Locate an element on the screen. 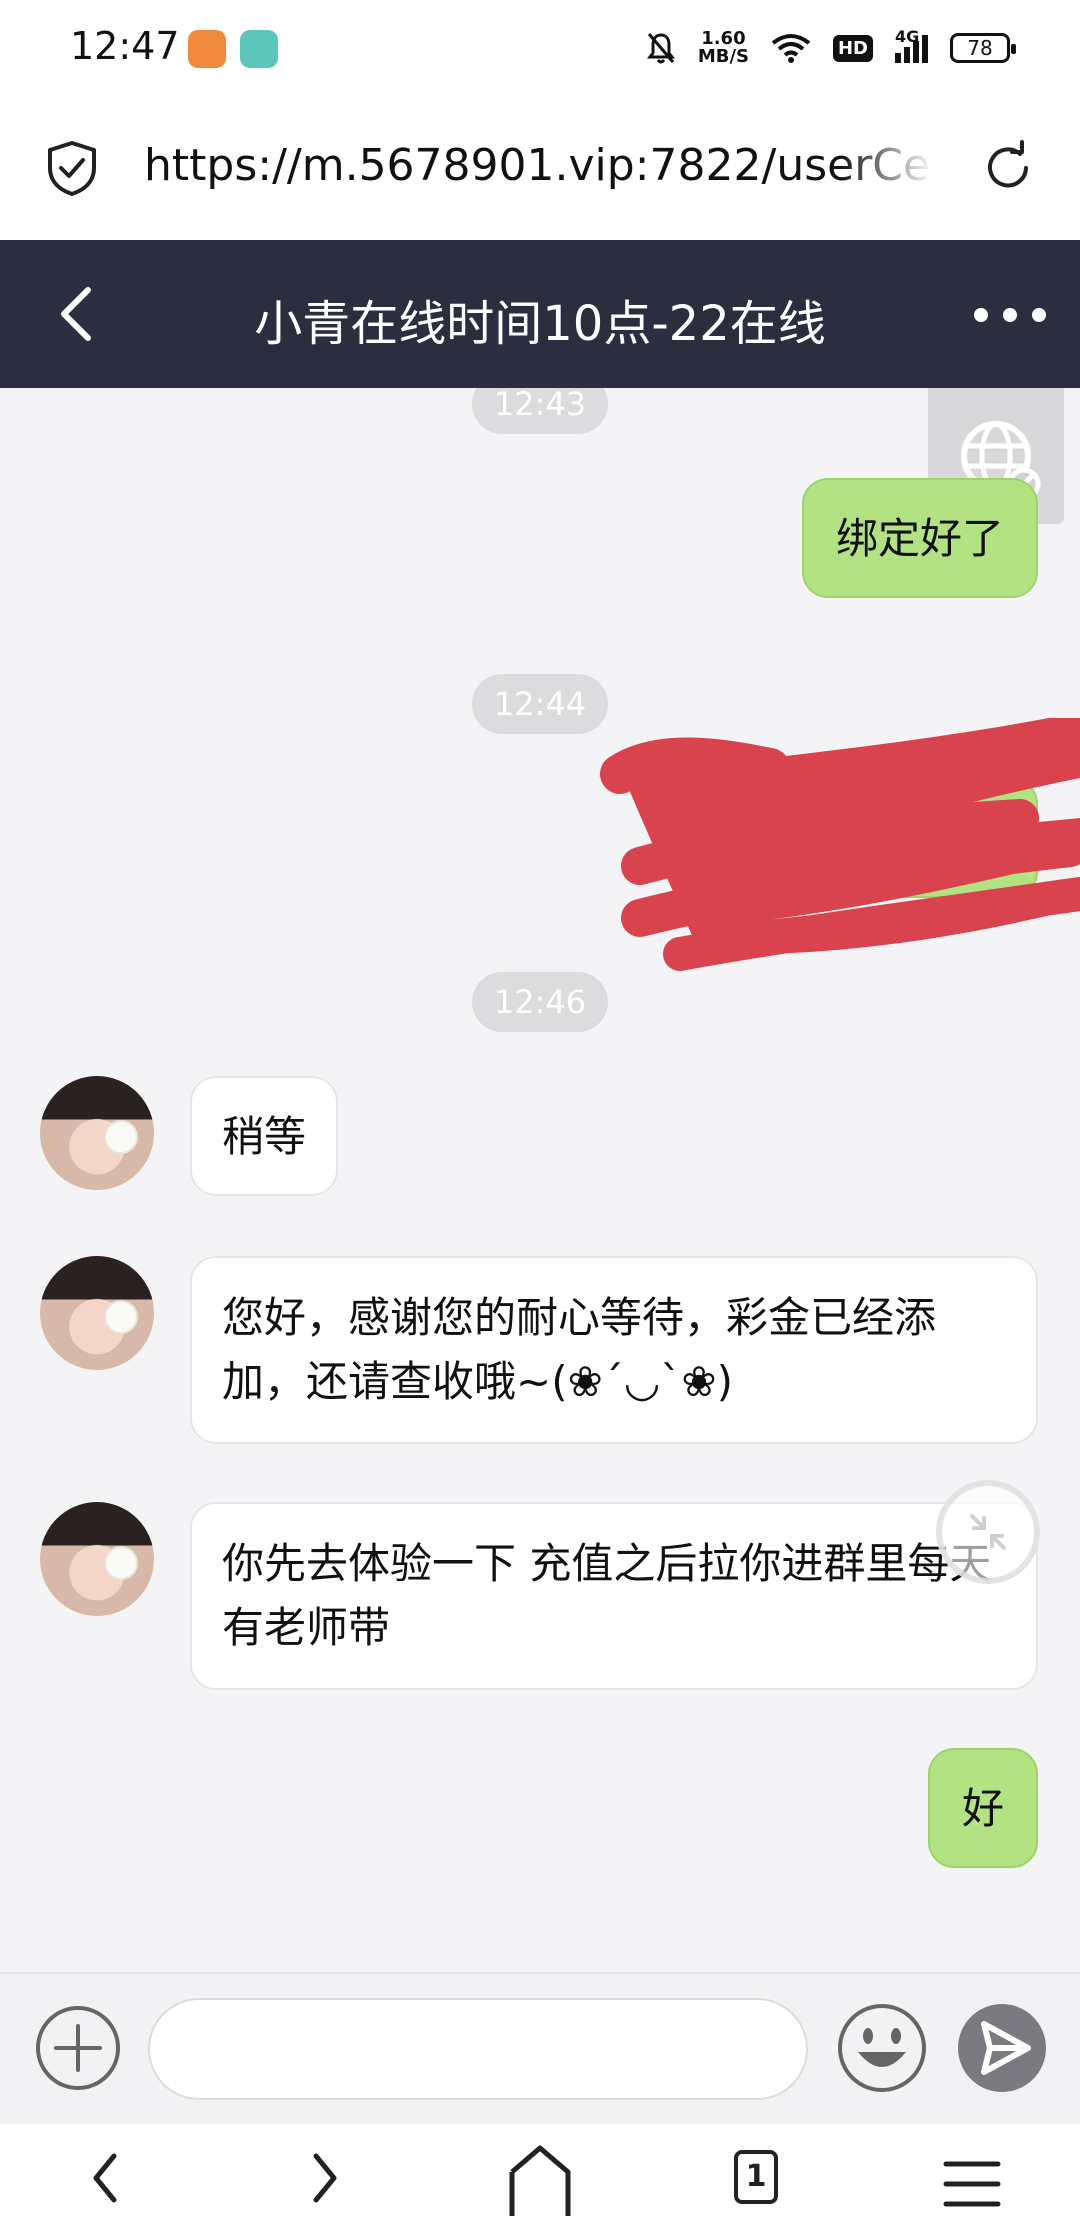 The image size is (1080, 2216). menu-icon is located at coordinates (972, 2177).